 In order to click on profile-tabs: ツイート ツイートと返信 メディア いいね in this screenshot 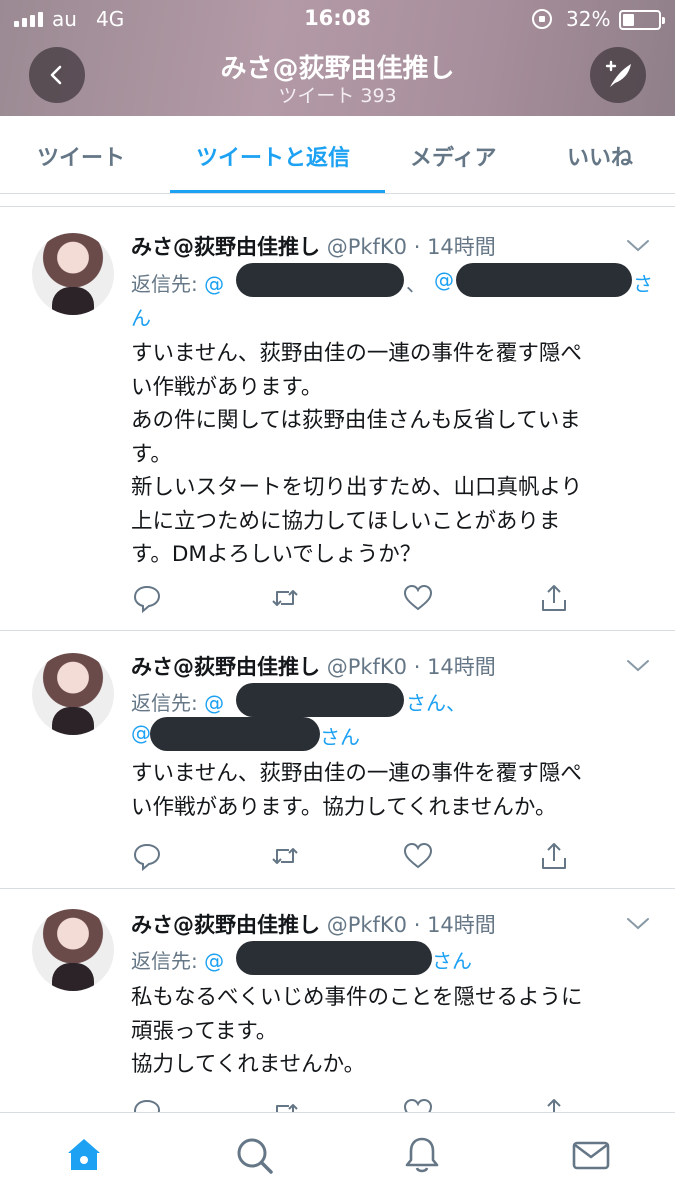, I will do `click(337, 155)`.